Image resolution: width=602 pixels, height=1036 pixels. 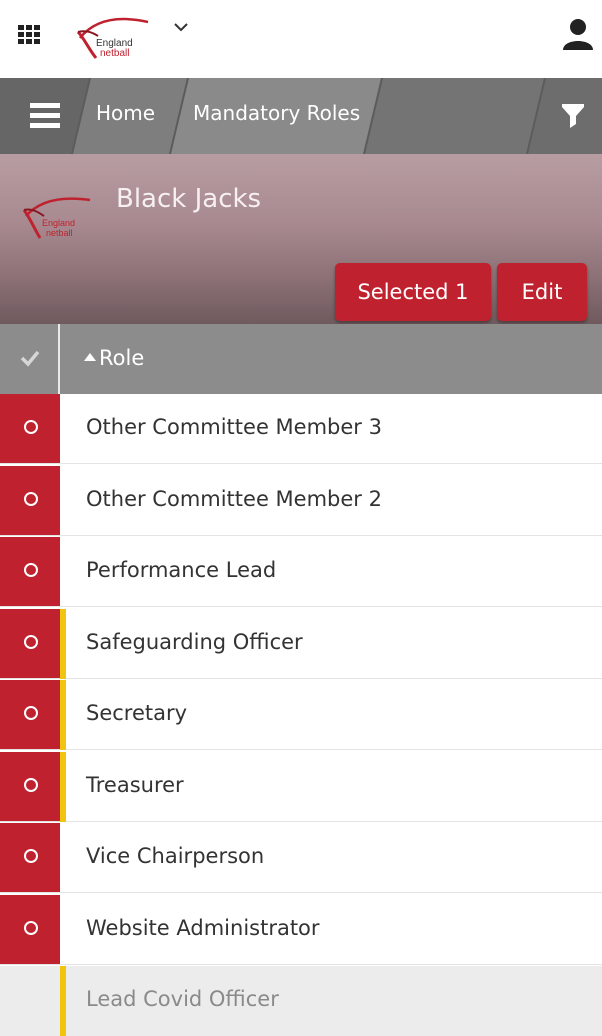 I want to click on chevron-down-icon, so click(x=181, y=27).